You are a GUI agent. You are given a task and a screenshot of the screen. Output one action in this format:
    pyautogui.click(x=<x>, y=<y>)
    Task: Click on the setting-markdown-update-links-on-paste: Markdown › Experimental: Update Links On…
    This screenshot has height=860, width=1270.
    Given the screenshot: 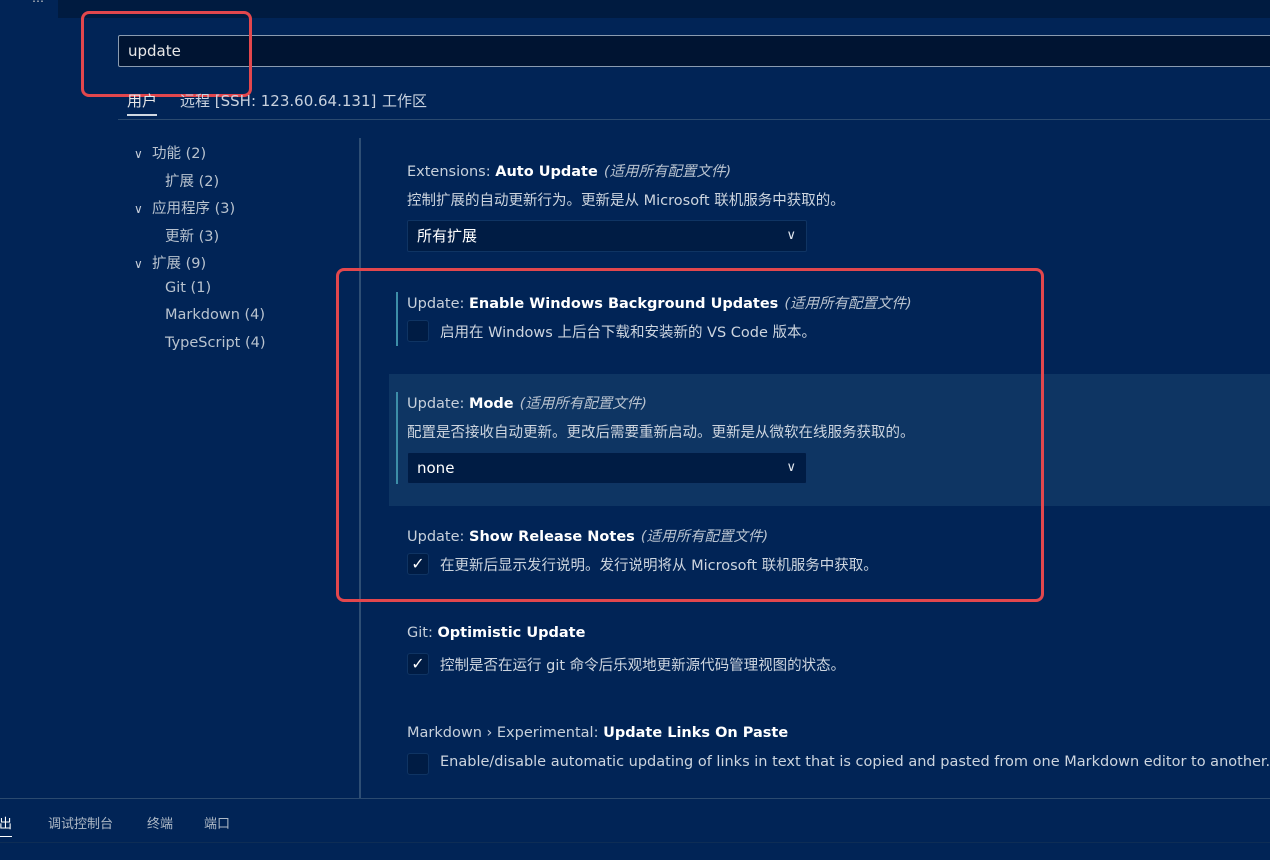 What is the action you would take?
    pyautogui.click(x=829, y=753)
    